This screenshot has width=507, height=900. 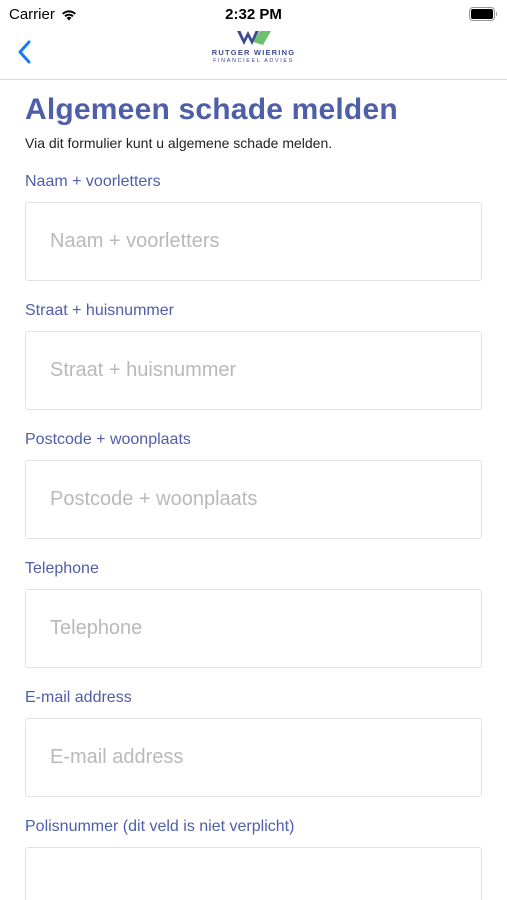 What do you see at coordinates (160, 826) in the screenshot?
I see `policy-number-label: Polisnummer (dit veld is niet verplicht)` at bounding box center [160, 826].